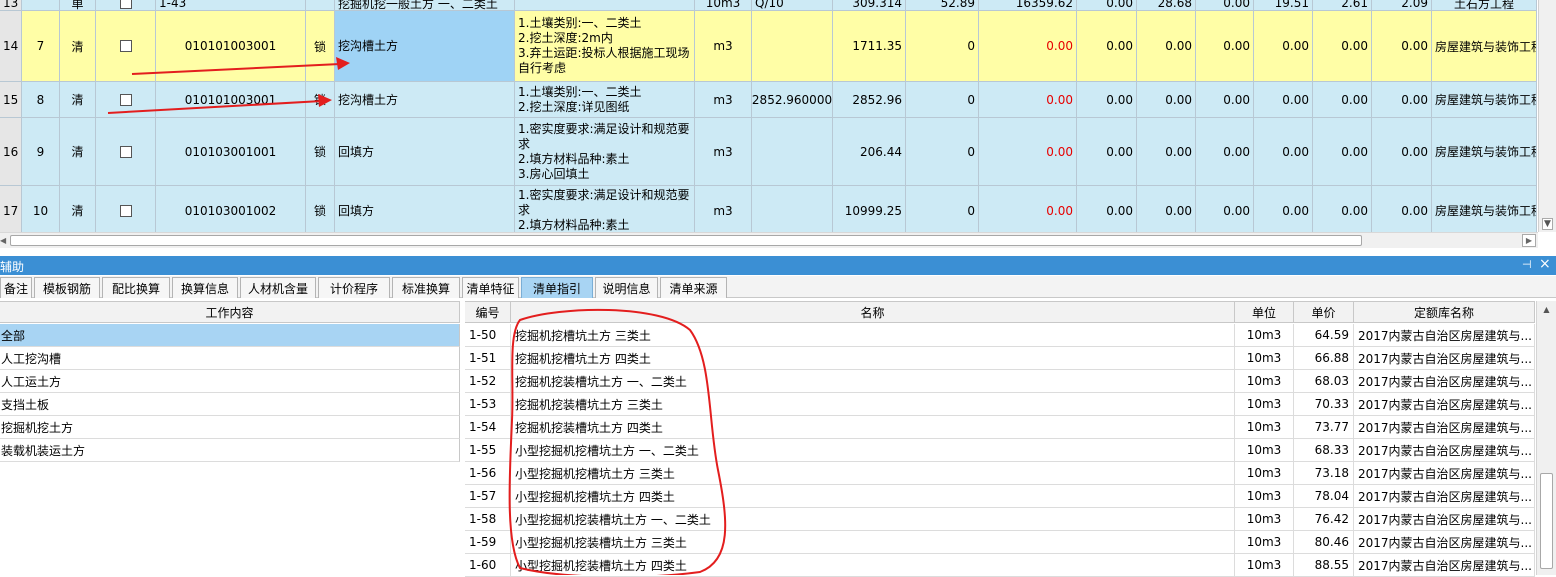 This screenshot has height=577, width=1556. I want to click on tab-6: 标准换算, so click(426, 287).